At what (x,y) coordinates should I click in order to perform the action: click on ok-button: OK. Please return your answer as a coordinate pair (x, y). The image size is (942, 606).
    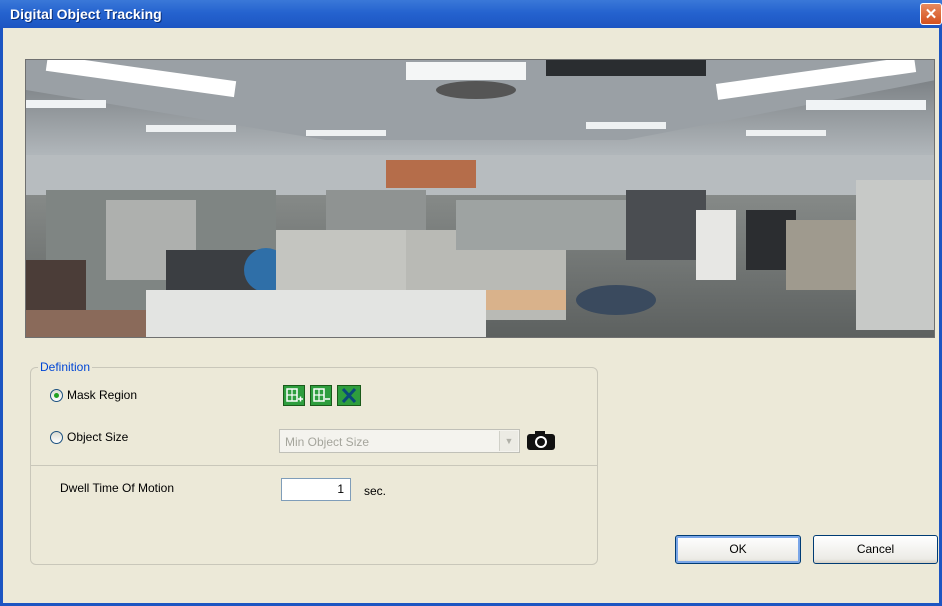
    Looking at the image, I should click on (738, 549).